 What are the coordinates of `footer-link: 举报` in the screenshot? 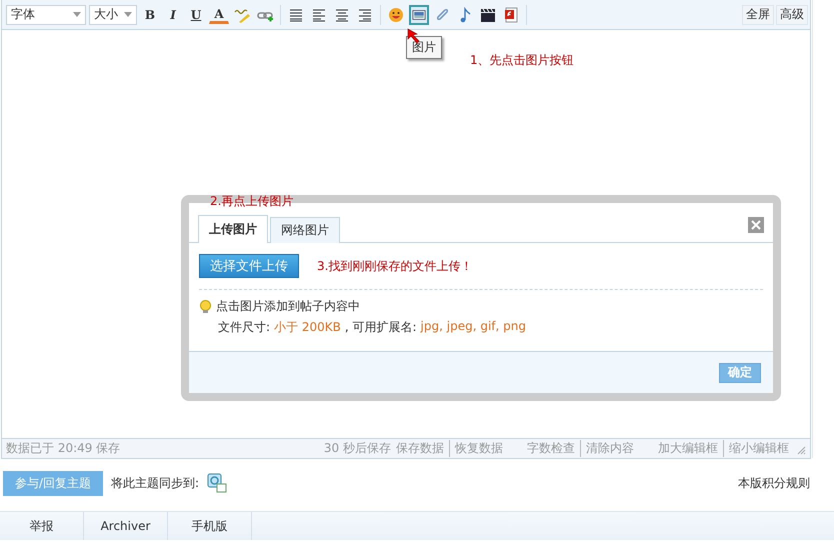 It's located at (42, 526).